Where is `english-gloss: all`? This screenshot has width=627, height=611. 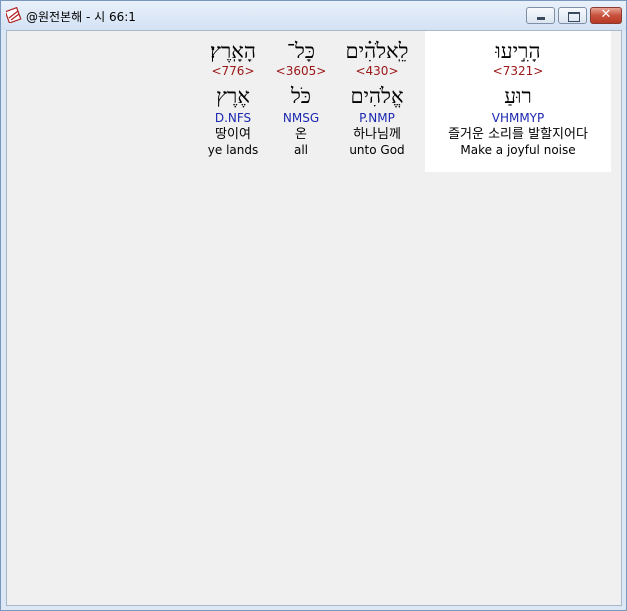 english-gloss: all is located at coordinates (301, 150).